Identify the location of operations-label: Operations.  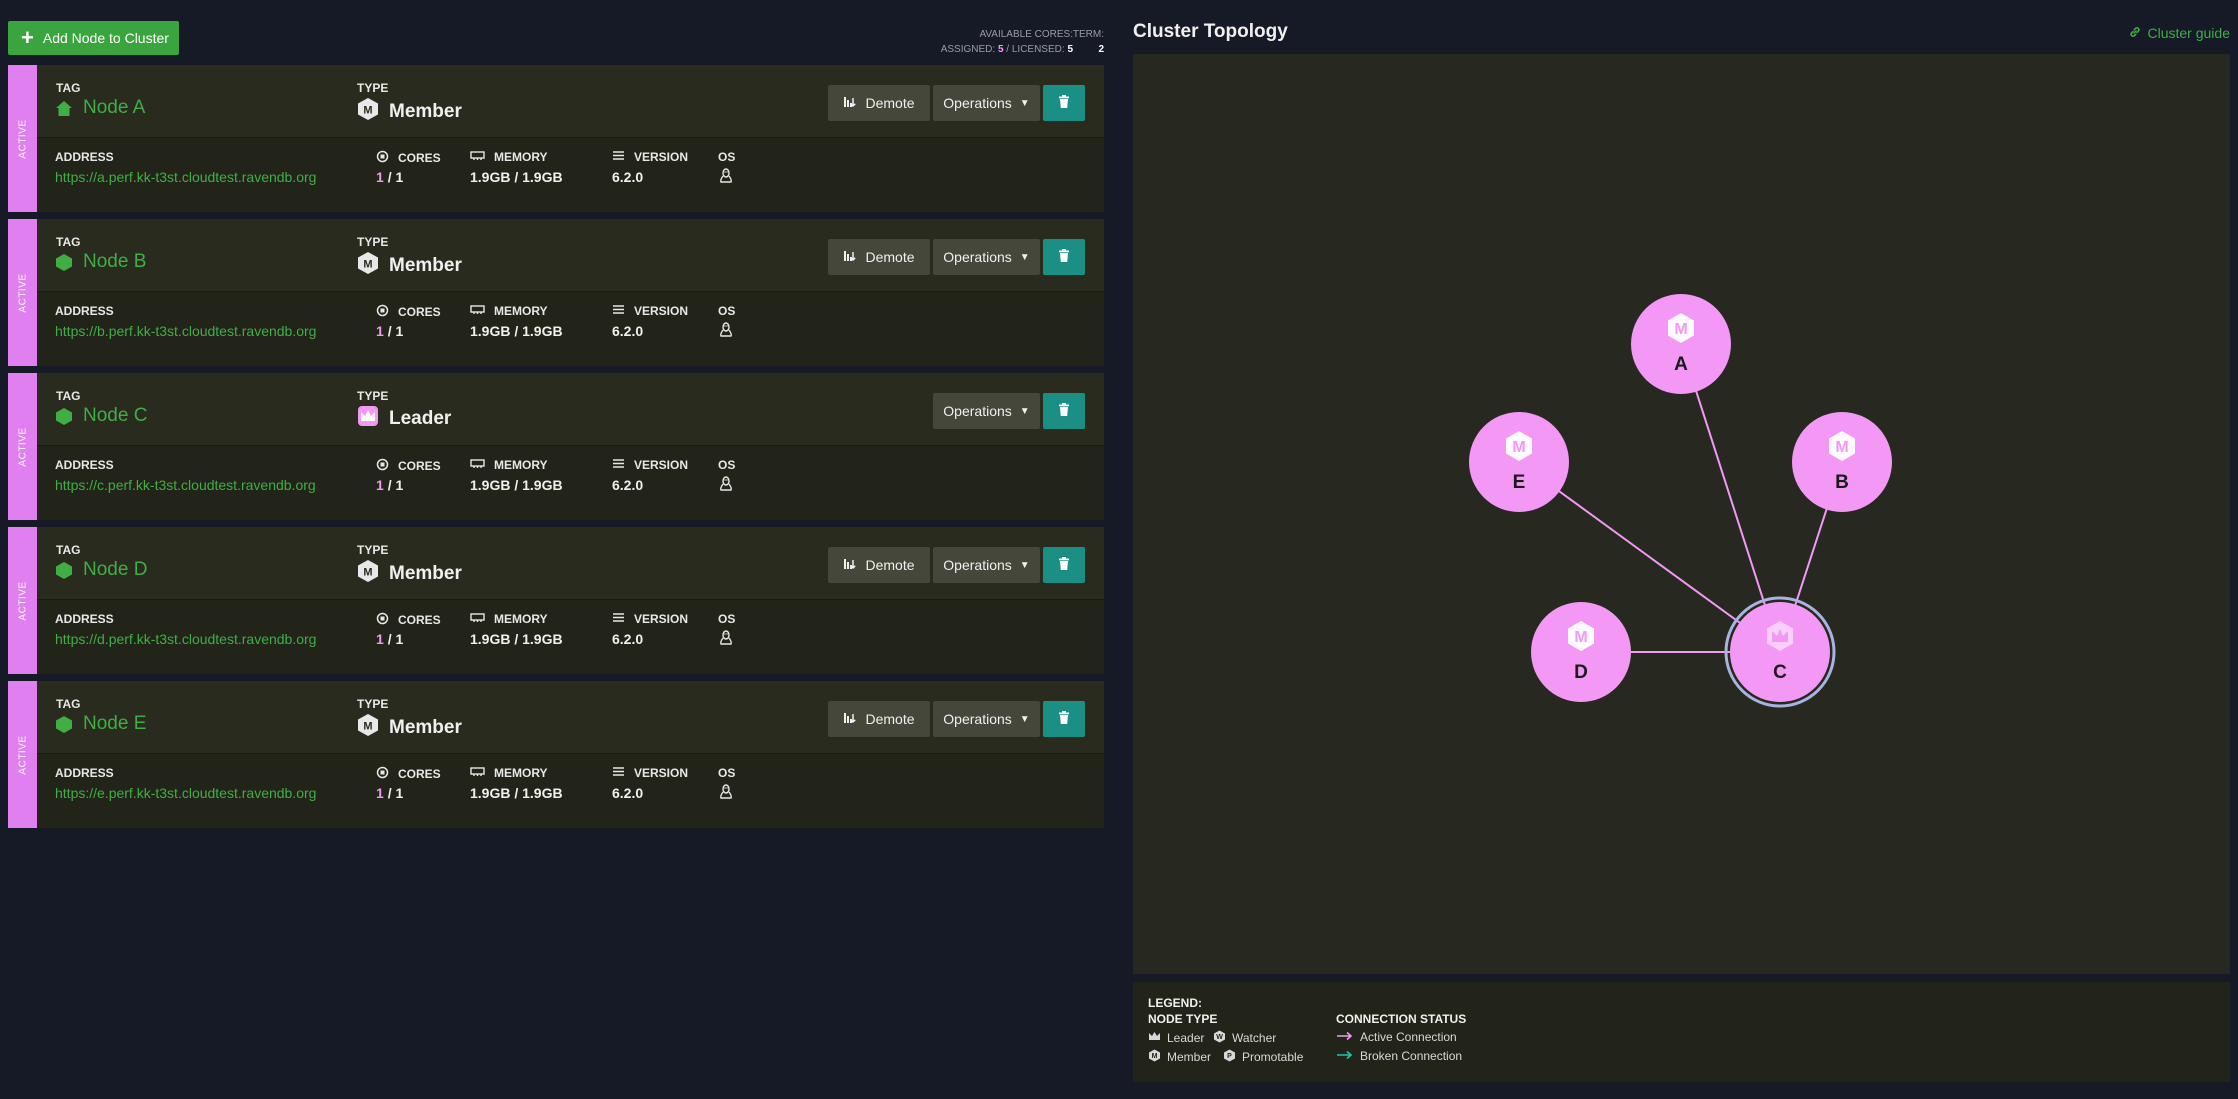
(977, 257).